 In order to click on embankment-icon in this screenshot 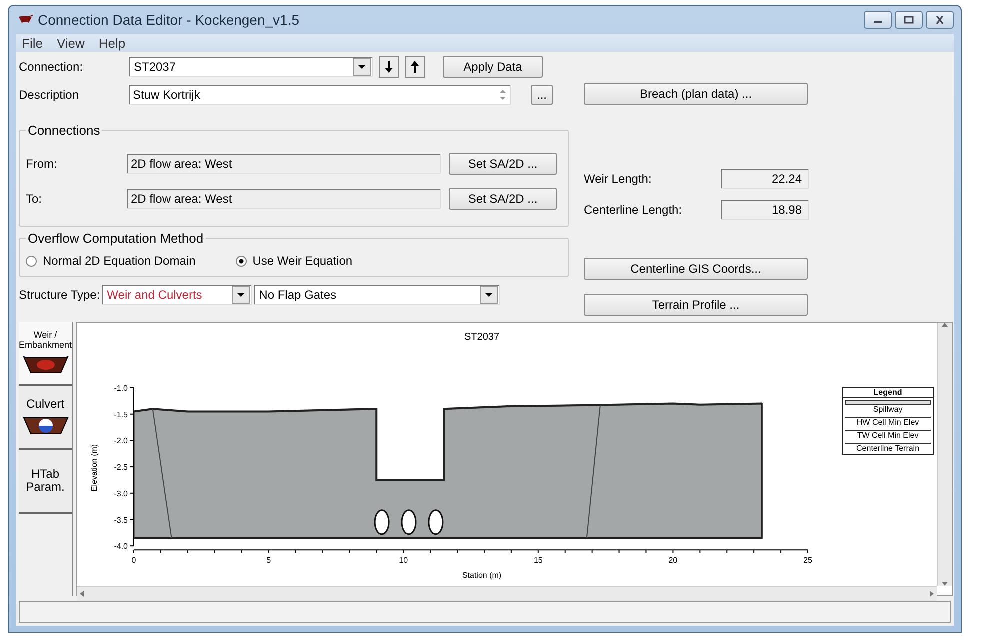, I will do `click(45, 364)`.